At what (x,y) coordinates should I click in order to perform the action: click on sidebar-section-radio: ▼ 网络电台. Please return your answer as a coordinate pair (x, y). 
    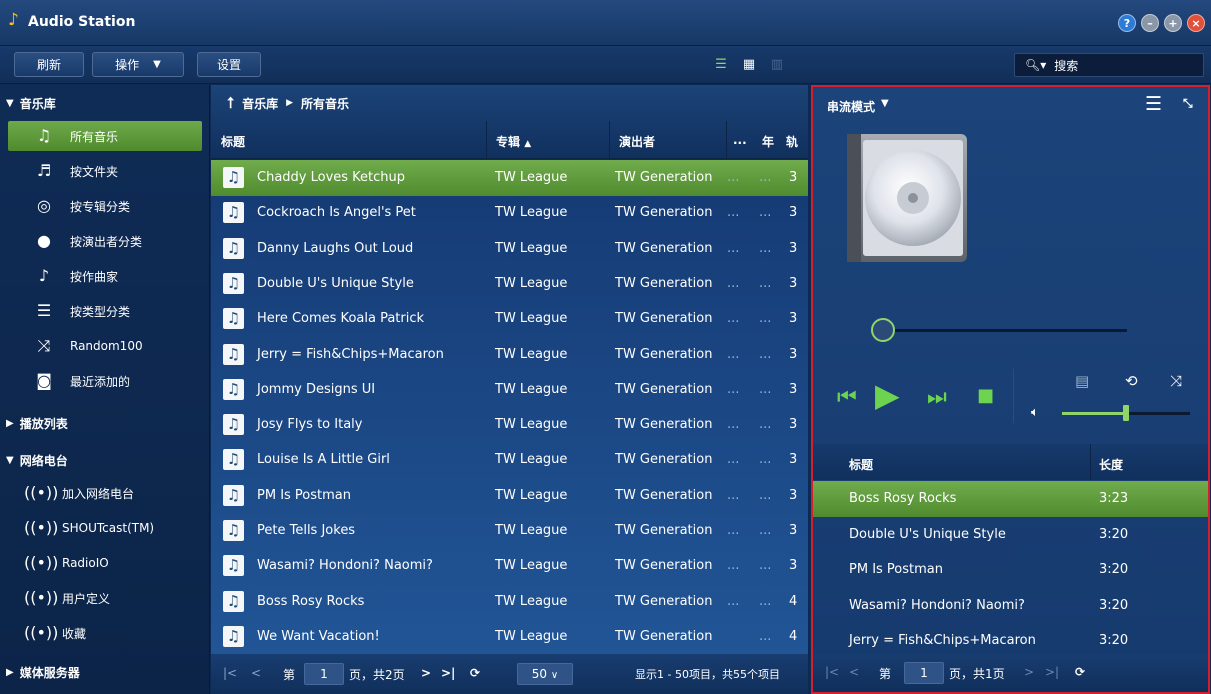
    Looking at the image, I should click on (105, 460).